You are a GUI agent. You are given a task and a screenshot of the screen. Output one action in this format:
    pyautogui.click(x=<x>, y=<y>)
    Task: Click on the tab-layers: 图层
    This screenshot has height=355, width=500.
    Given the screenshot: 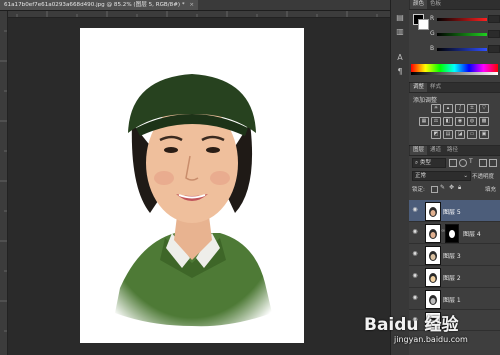 What is the action you would take?
    pyautogui.click(x=419, y=150)
    